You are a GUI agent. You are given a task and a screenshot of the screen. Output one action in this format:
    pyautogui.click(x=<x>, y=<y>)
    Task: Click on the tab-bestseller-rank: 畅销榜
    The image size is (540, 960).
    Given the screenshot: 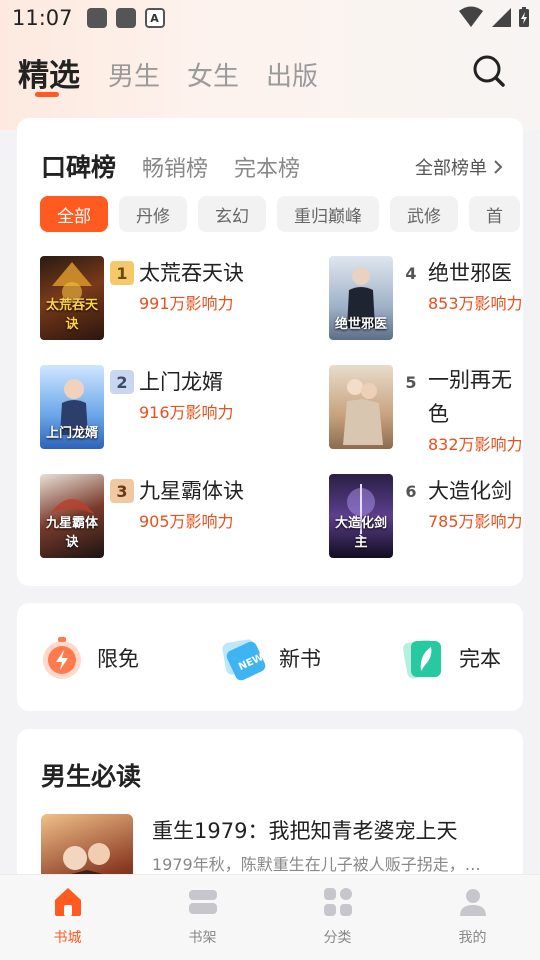 What is the action you would take?
    pyautogui.click(x=175, y=167)
    